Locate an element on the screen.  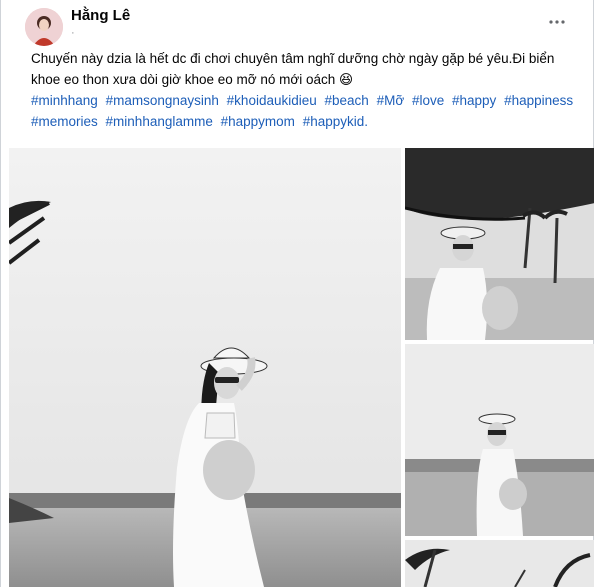
hashtag-link: #love is located at coordinates (428, 100).